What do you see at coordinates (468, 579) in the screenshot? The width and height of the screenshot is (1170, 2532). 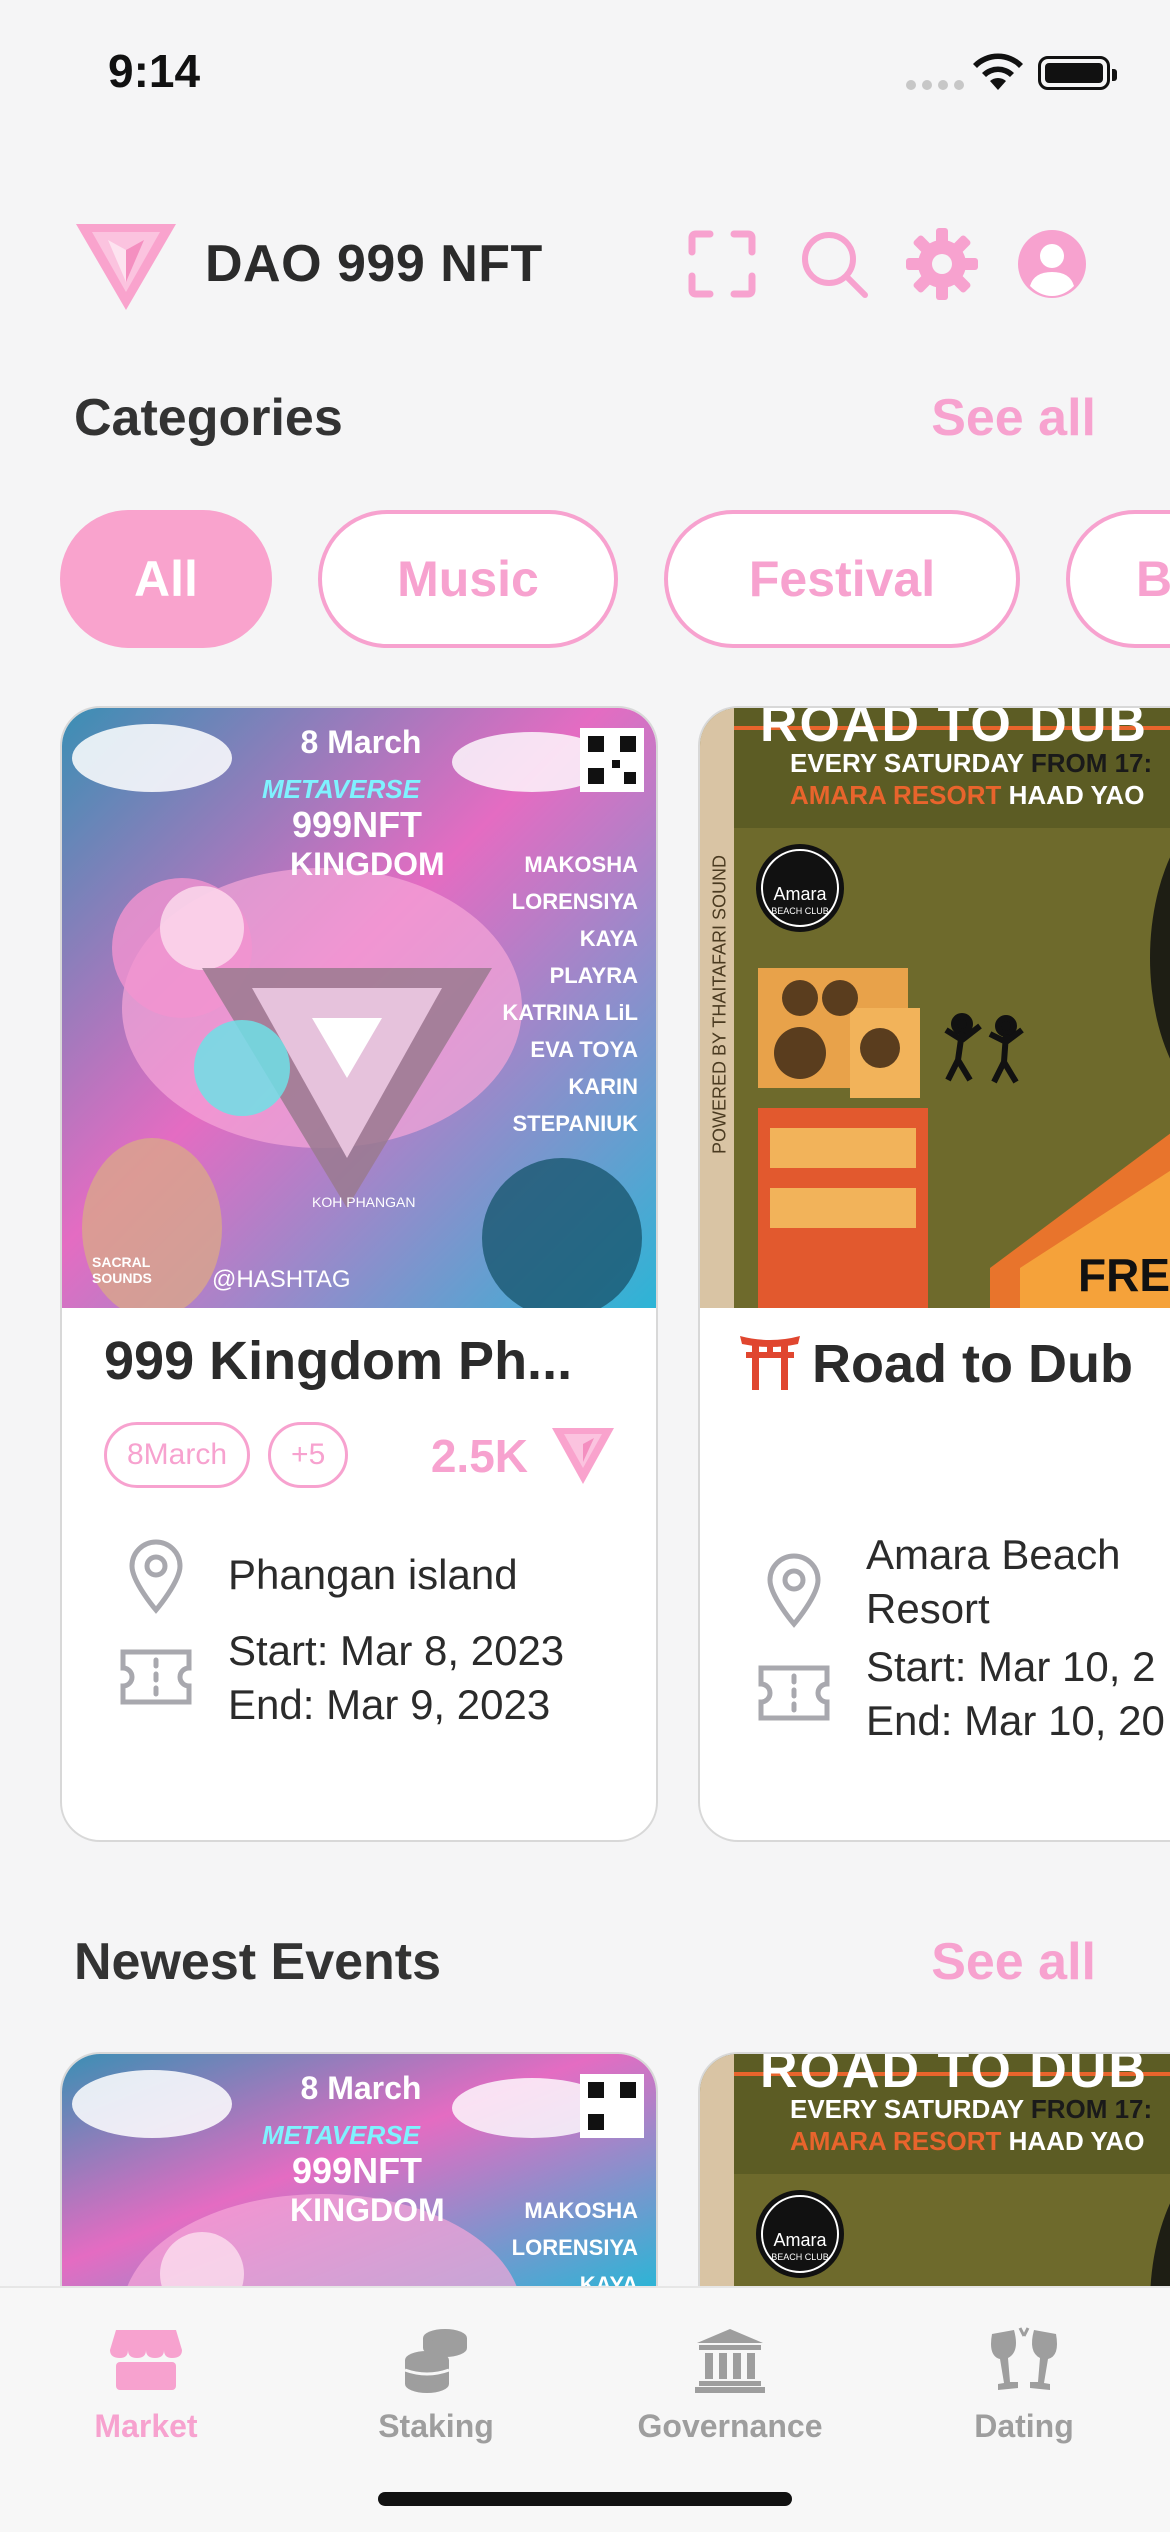 I see `chip-music: Music` at bounding box center [468, 579].